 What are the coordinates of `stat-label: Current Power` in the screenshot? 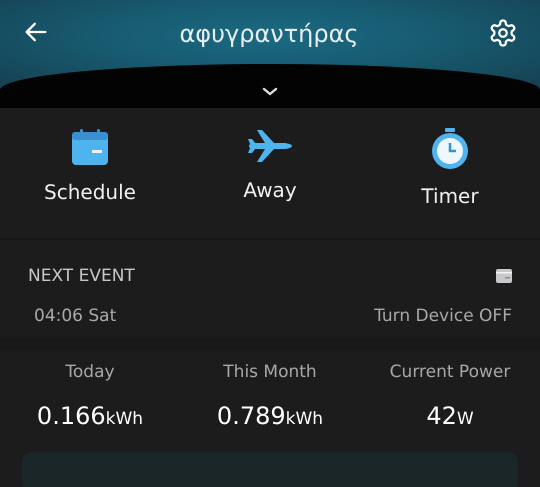 It's located at (450, 372).